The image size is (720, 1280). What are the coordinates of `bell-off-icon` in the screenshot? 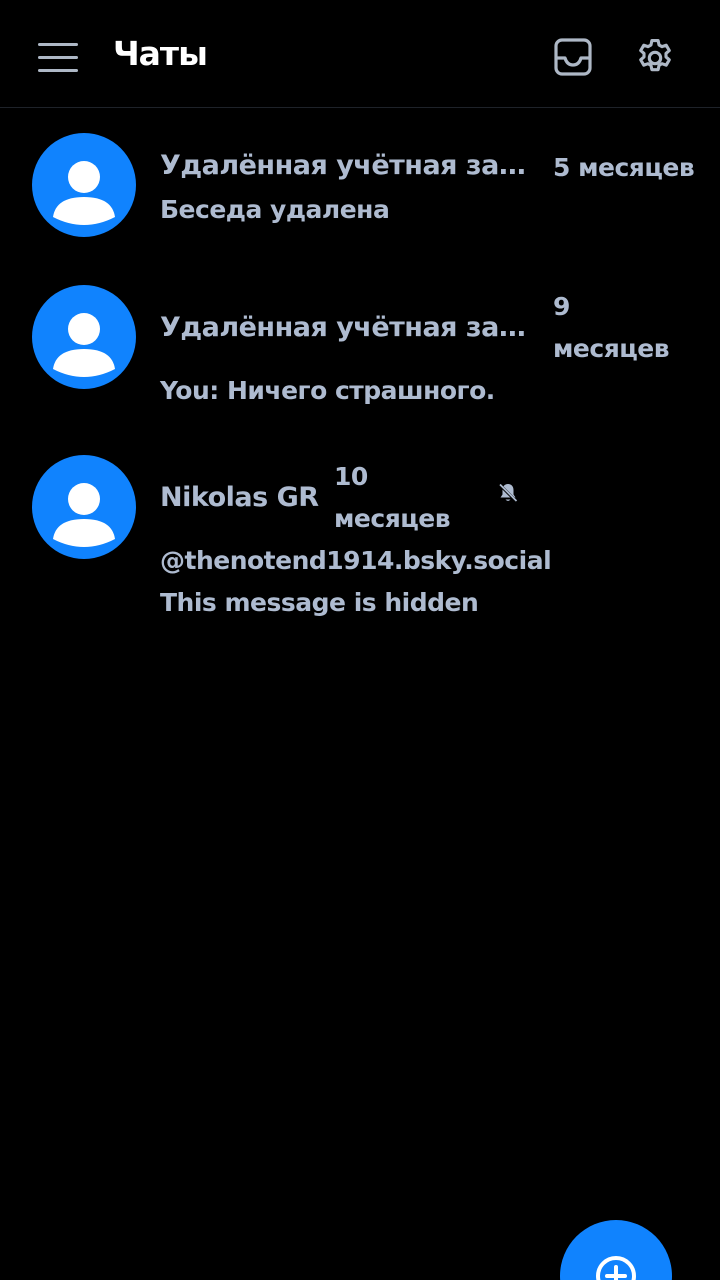 It's located at (508, 493).